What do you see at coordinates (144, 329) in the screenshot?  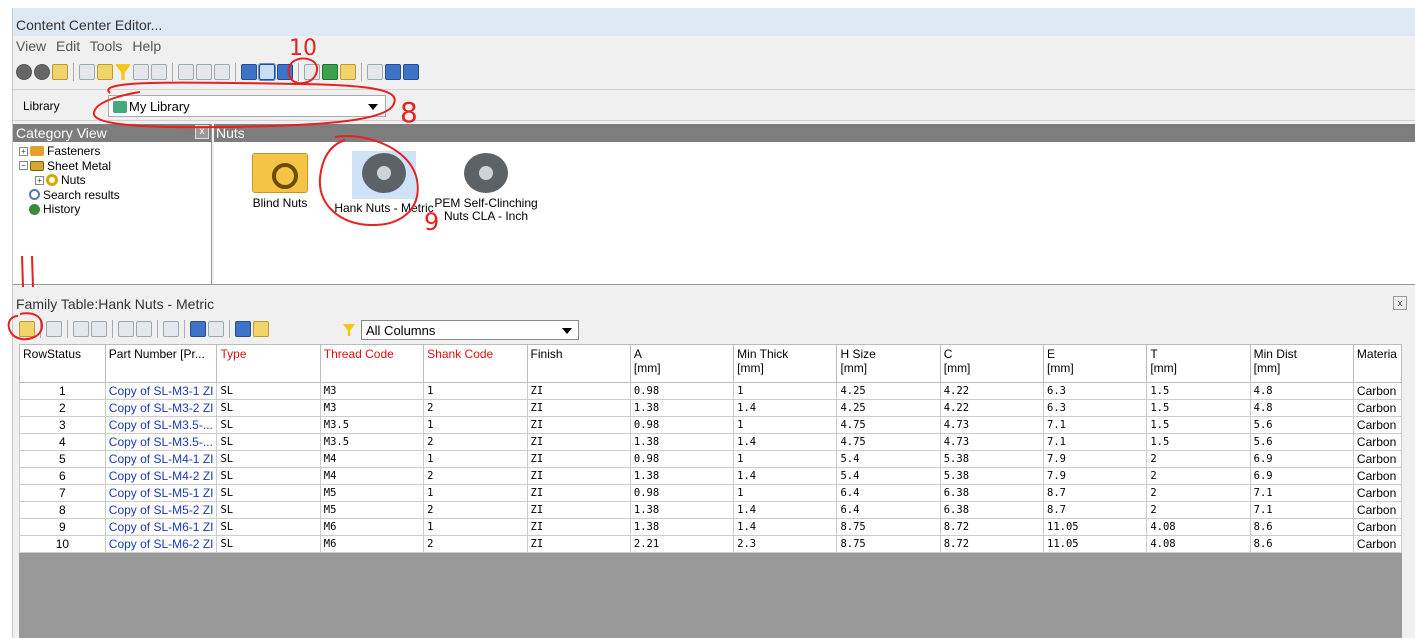 I see `append-row-icon` at bounding box center [144, 329].